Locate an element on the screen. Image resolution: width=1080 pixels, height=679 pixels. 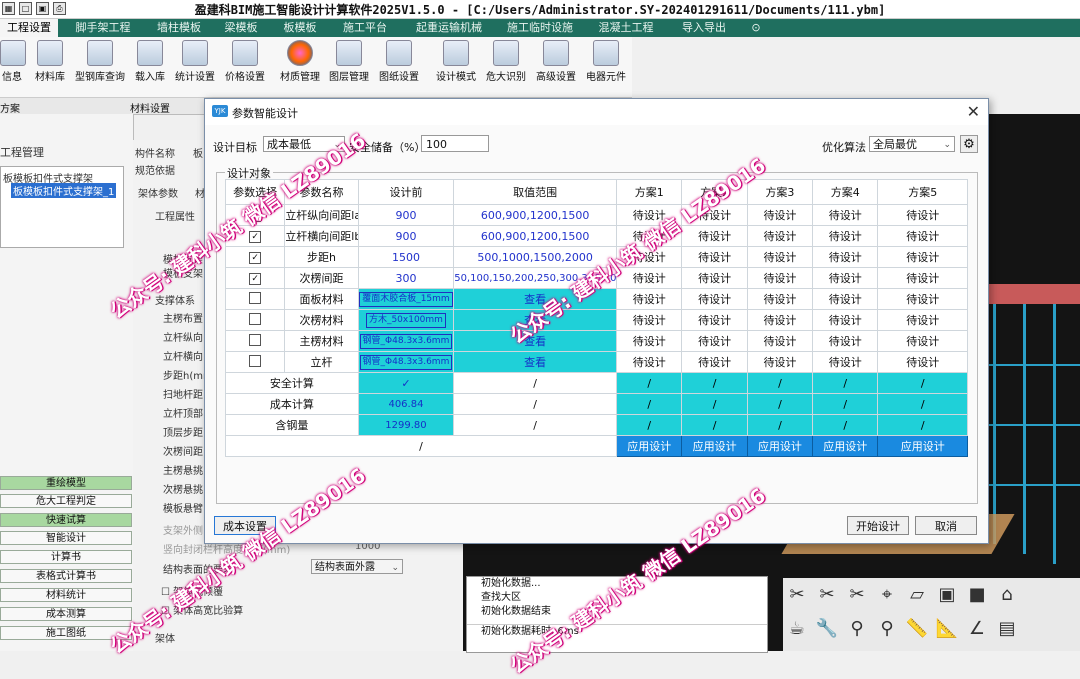
table-calculation-book-button: 表格式计算书 is located at coordinates (66, 576).